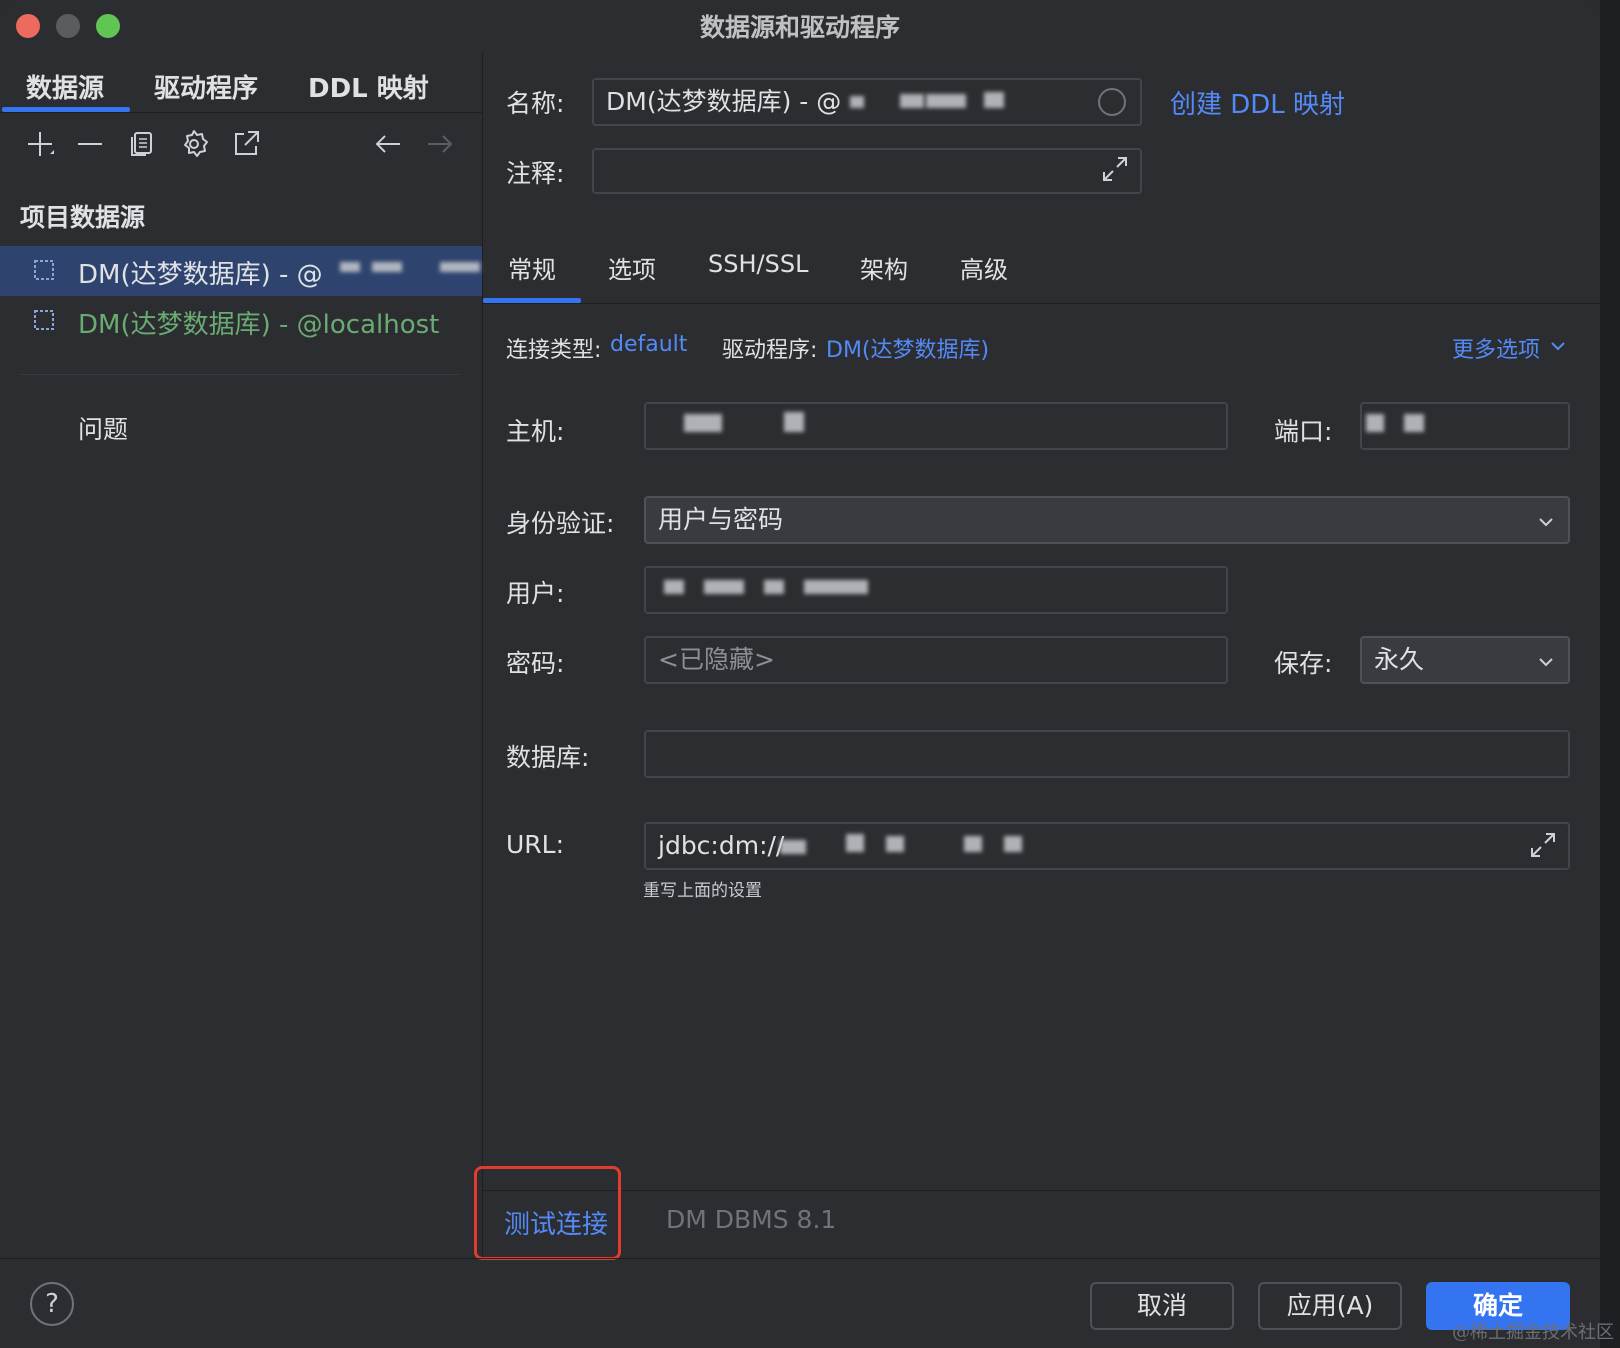 Image resolution: width=1620 pixels, height=1348 pixels. I want to click on password-placeholder: <已隐藏>, so click(716, 659).